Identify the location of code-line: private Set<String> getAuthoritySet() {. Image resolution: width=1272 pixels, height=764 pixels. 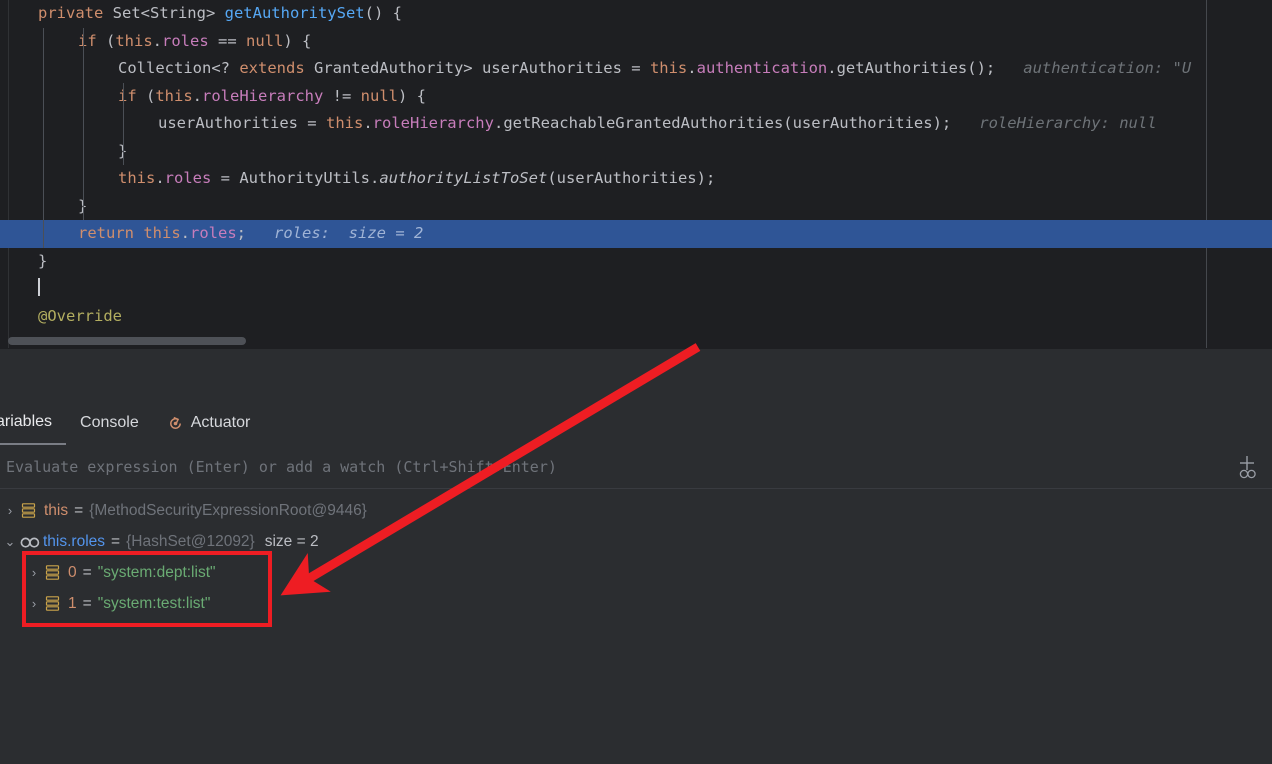
(636, 14).